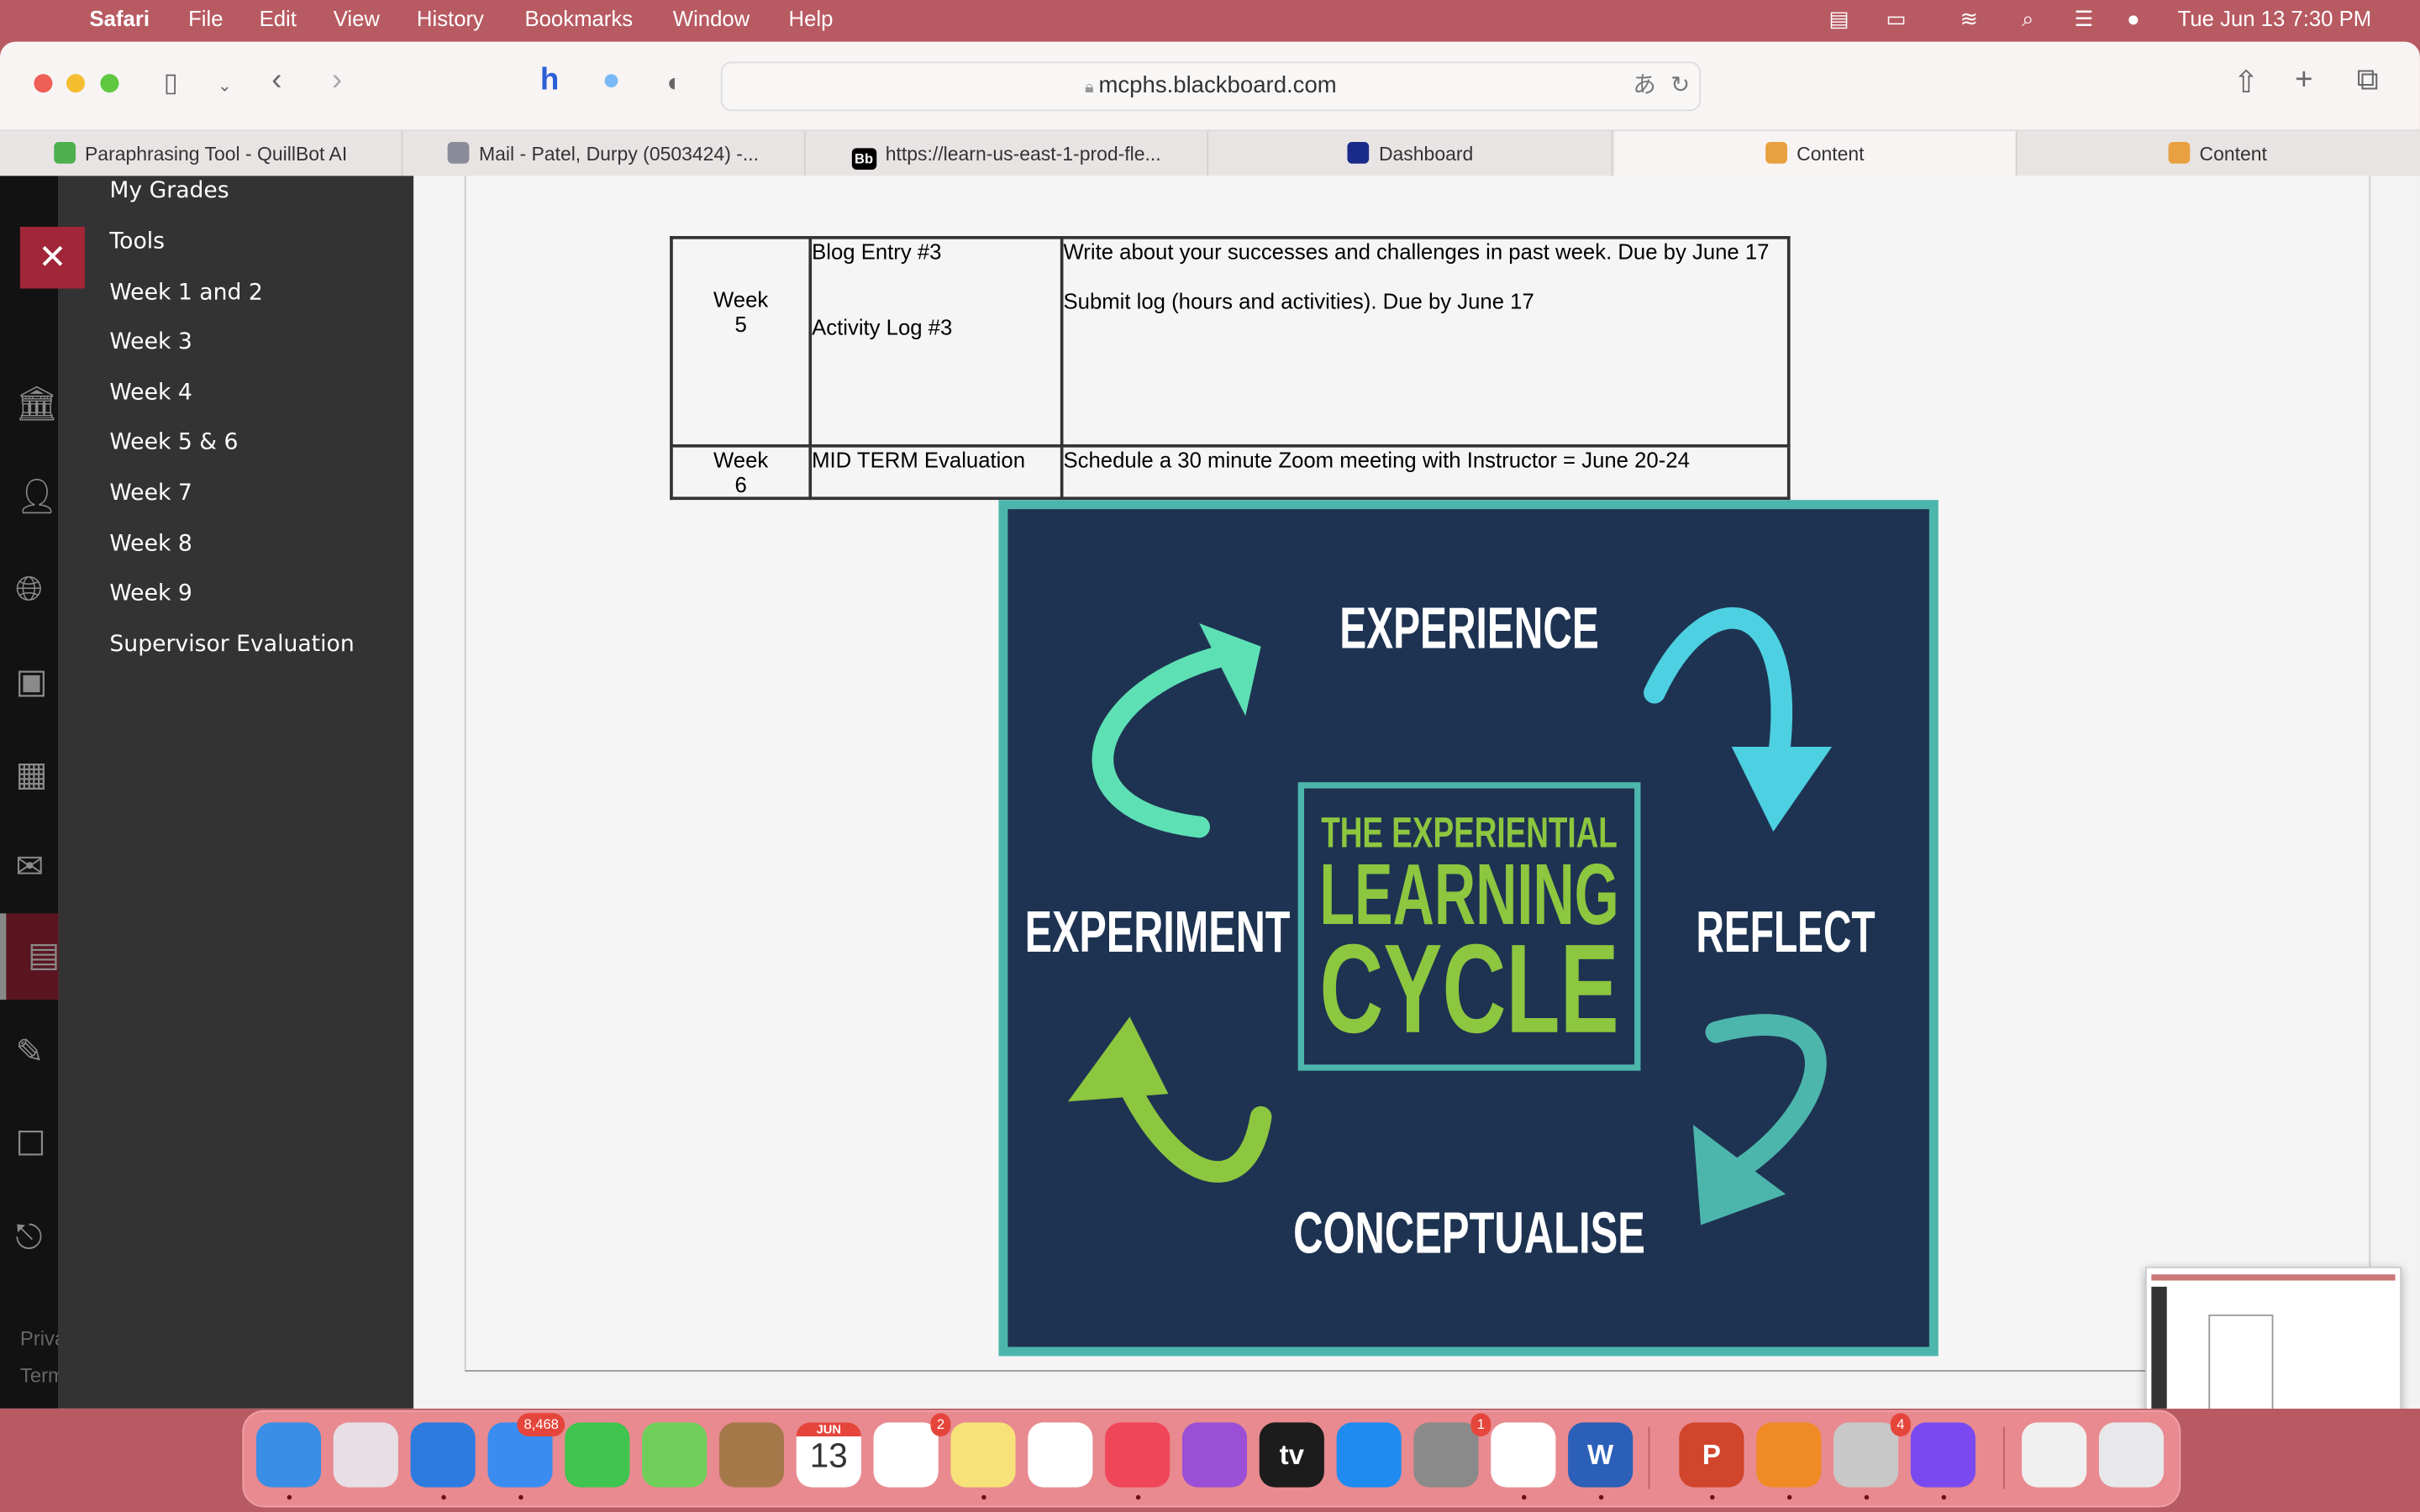  Describe the element at coordinates (185, 293) in the screenshot. I see `nav-week-1-2: Week 1 and 2` at that location.